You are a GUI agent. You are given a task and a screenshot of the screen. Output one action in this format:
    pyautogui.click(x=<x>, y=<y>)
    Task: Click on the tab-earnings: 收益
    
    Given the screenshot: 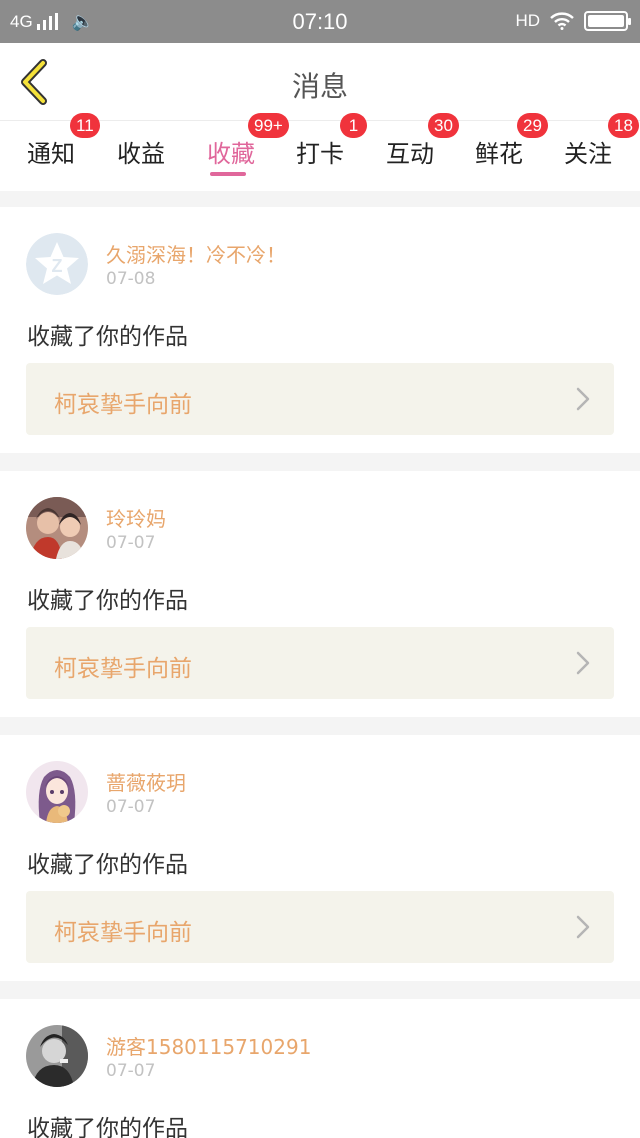 What is the action you would take?
    pyautogui.click(x=141, y=156)
    